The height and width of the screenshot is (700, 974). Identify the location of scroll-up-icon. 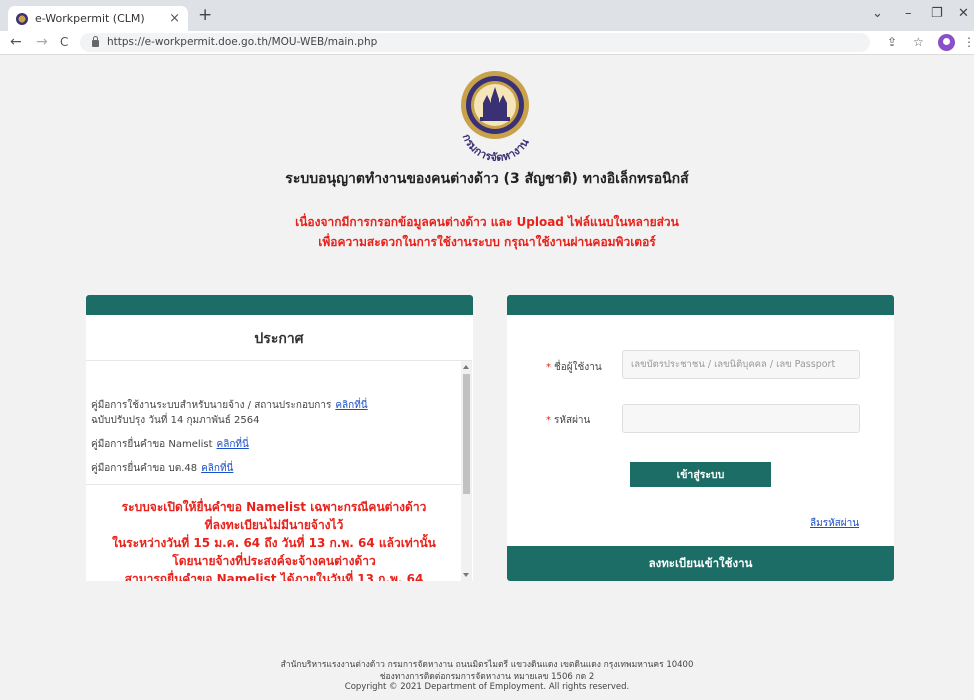
(466, 367).